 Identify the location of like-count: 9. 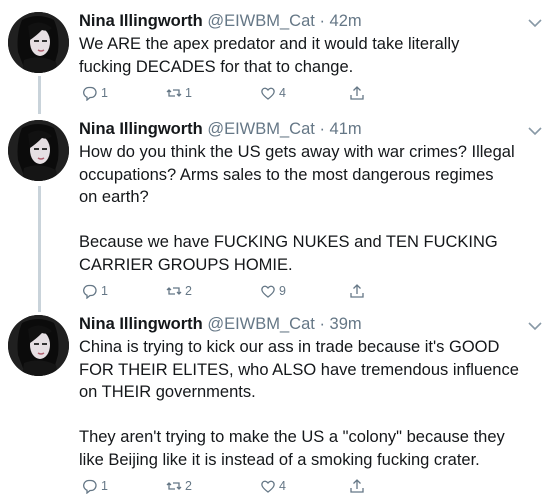
(282, 291).